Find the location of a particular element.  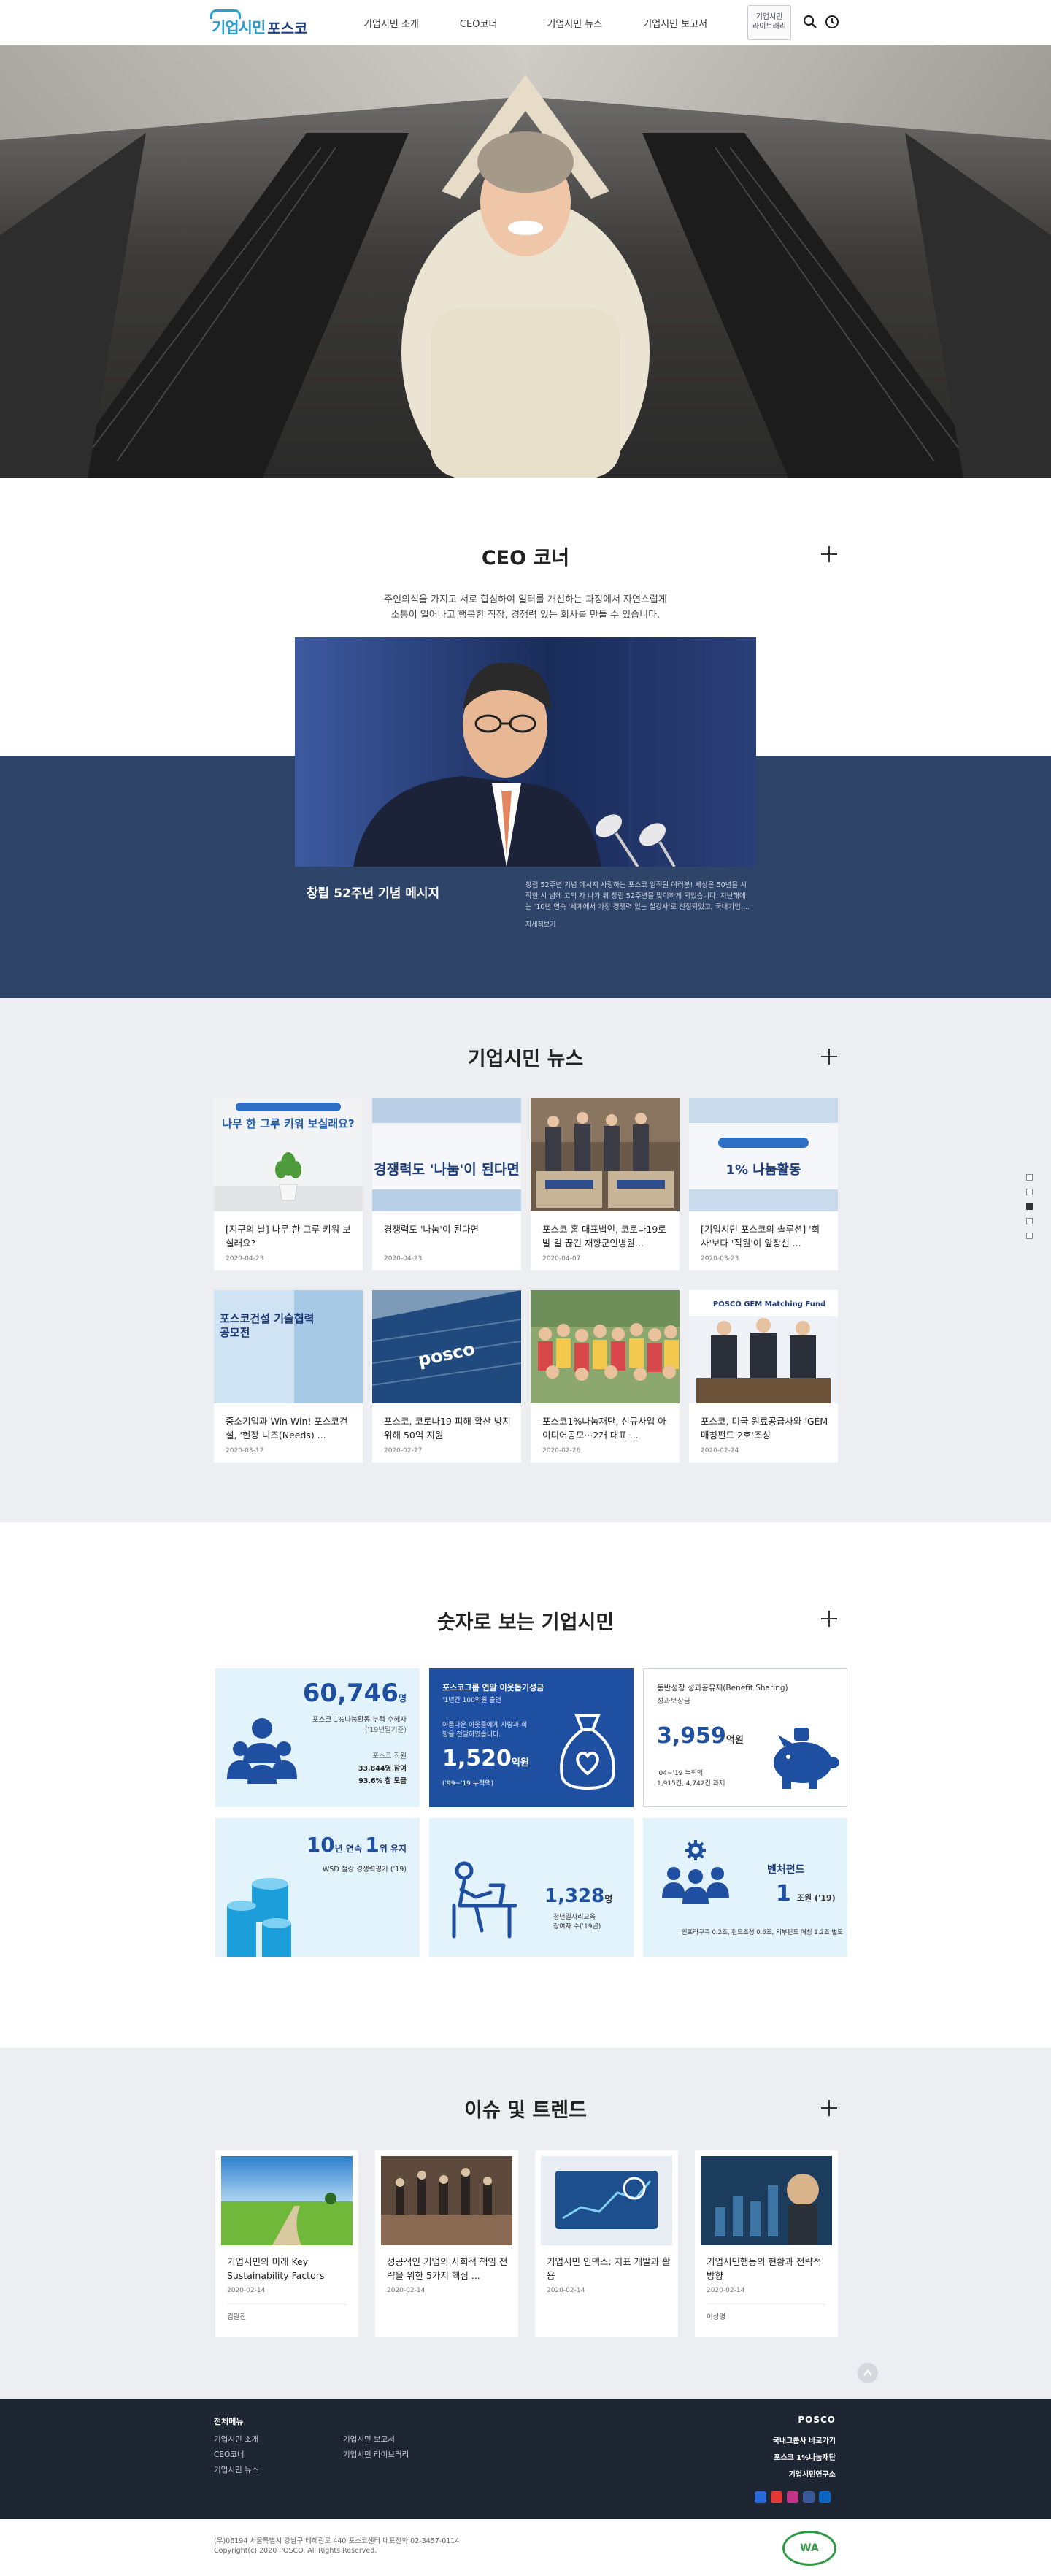

trend-card-title: 기업시민의 미래 Key Sustainability Factors is located at coordinates (276, 2268).